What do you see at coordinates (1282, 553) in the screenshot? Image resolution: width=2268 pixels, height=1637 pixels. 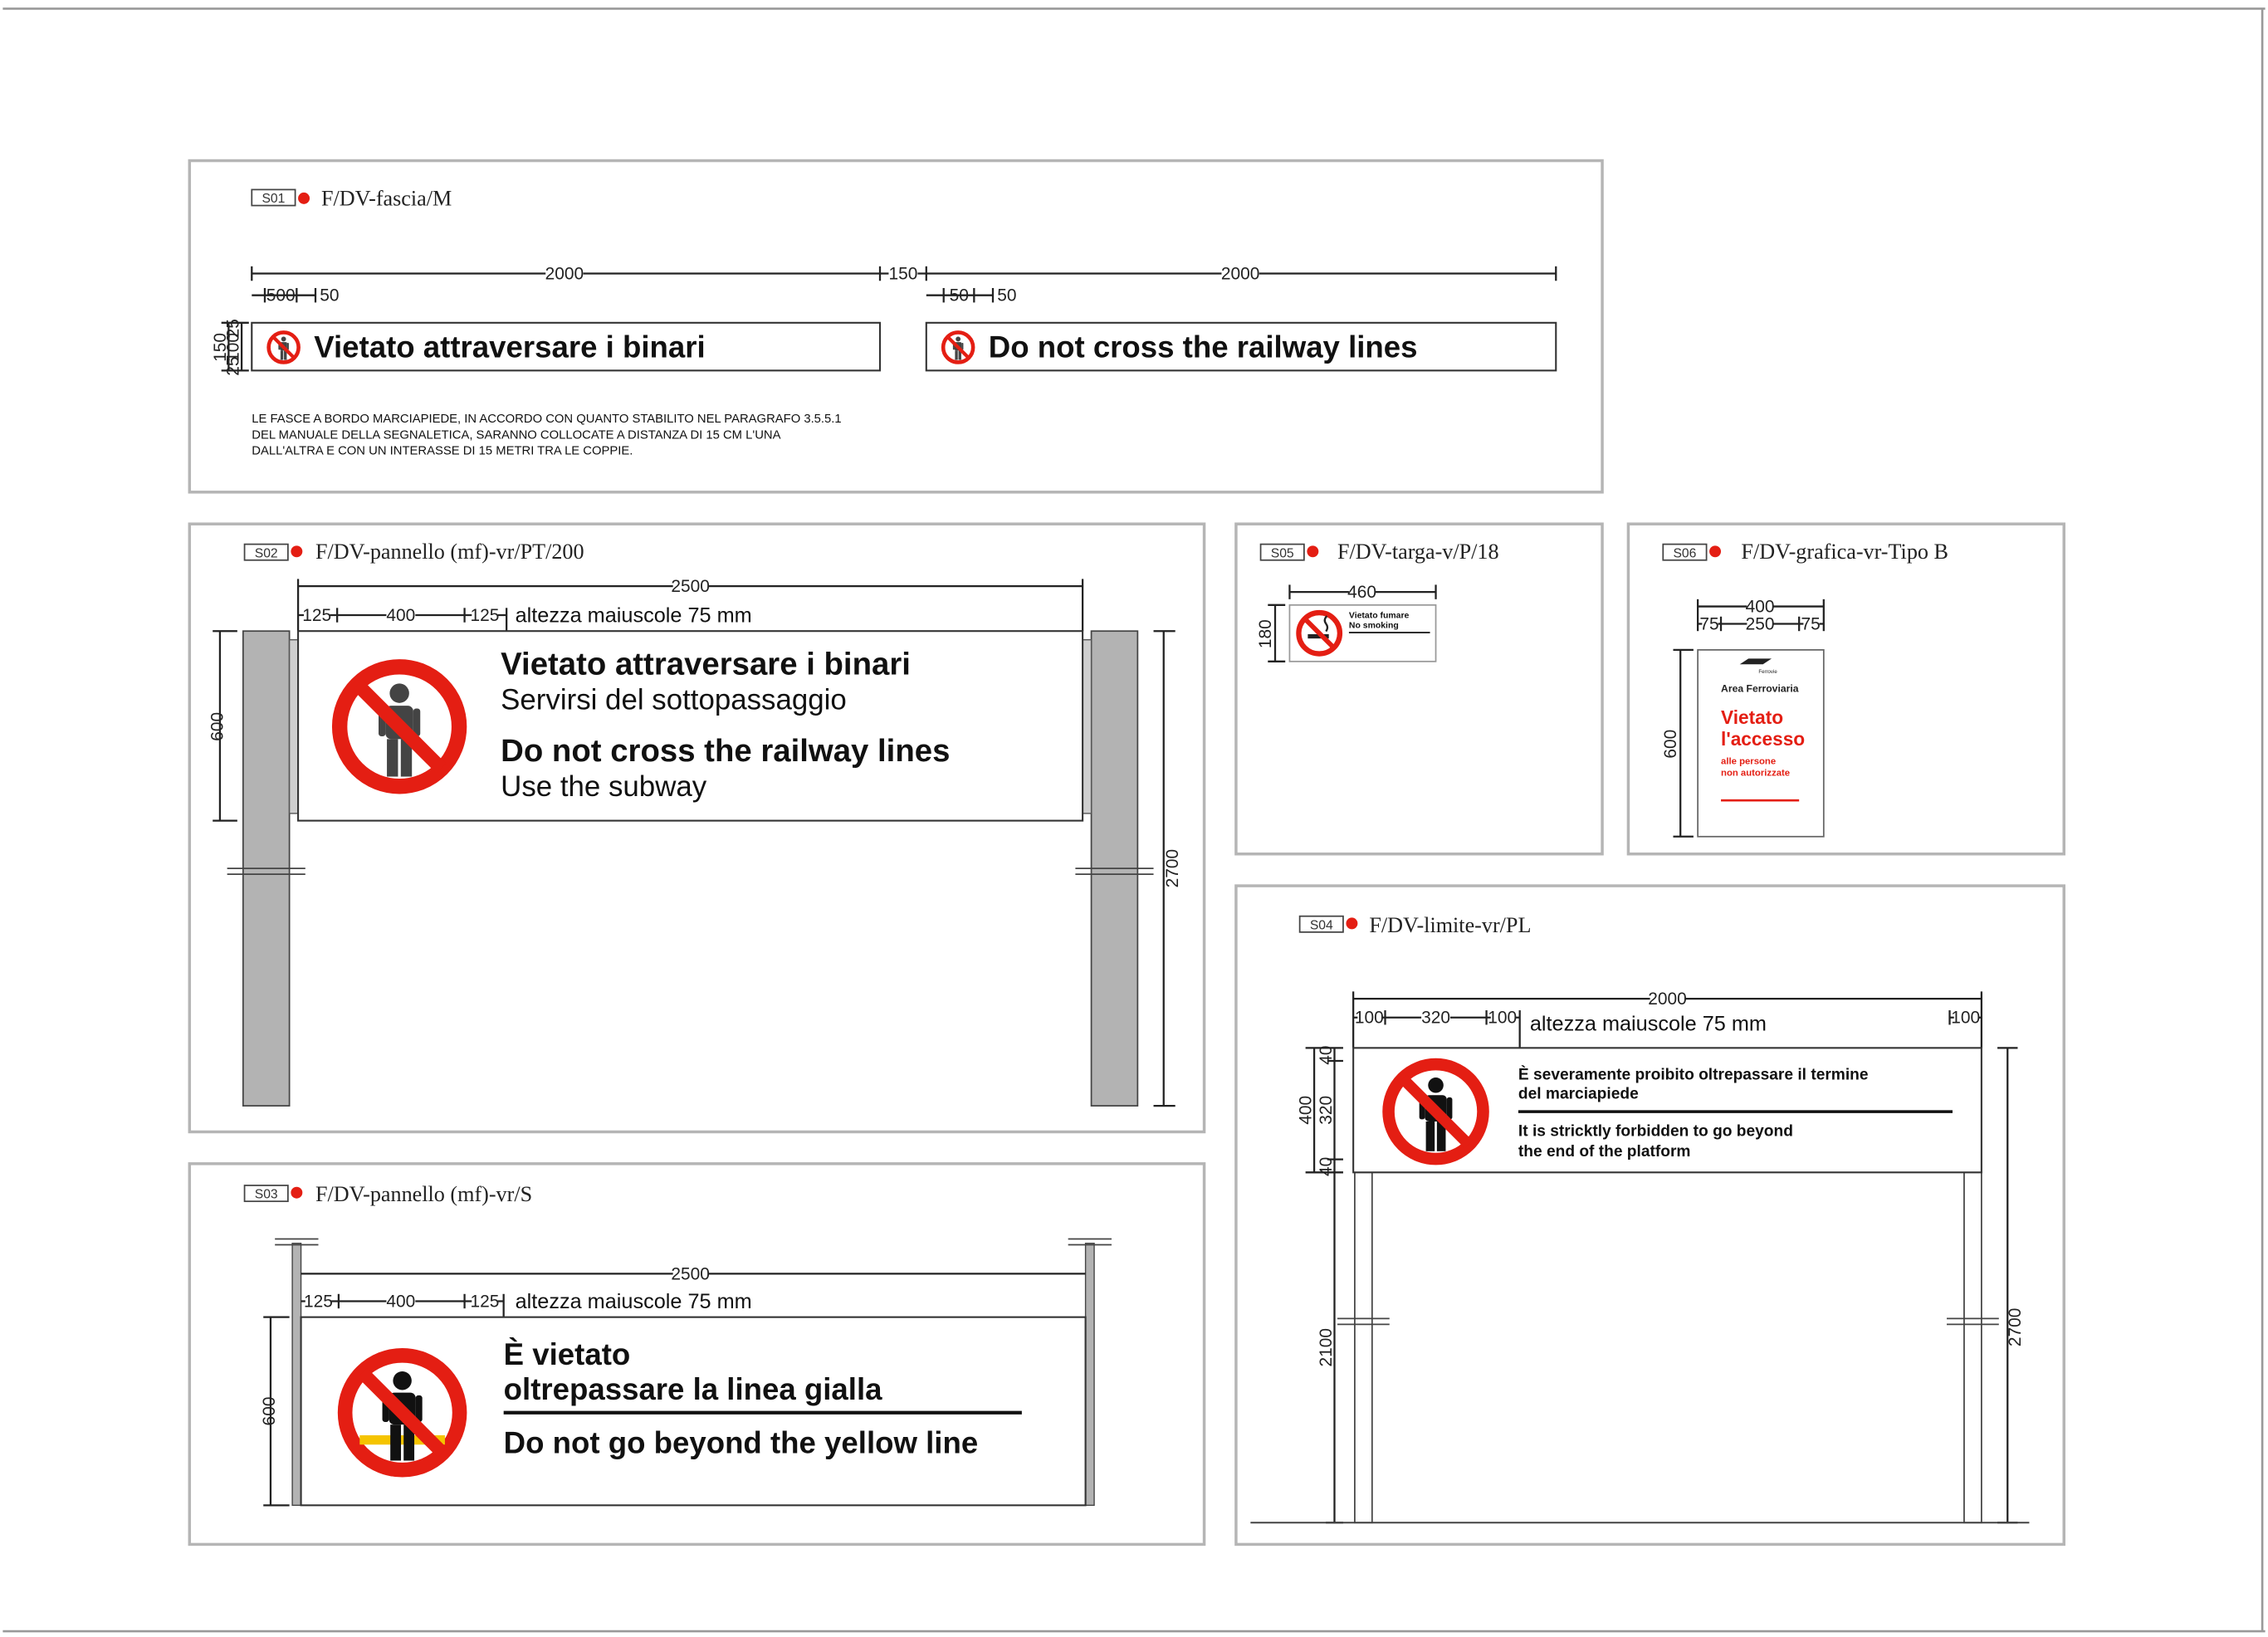 I see `svg-text: S05` at bounding box center [1282, 553].